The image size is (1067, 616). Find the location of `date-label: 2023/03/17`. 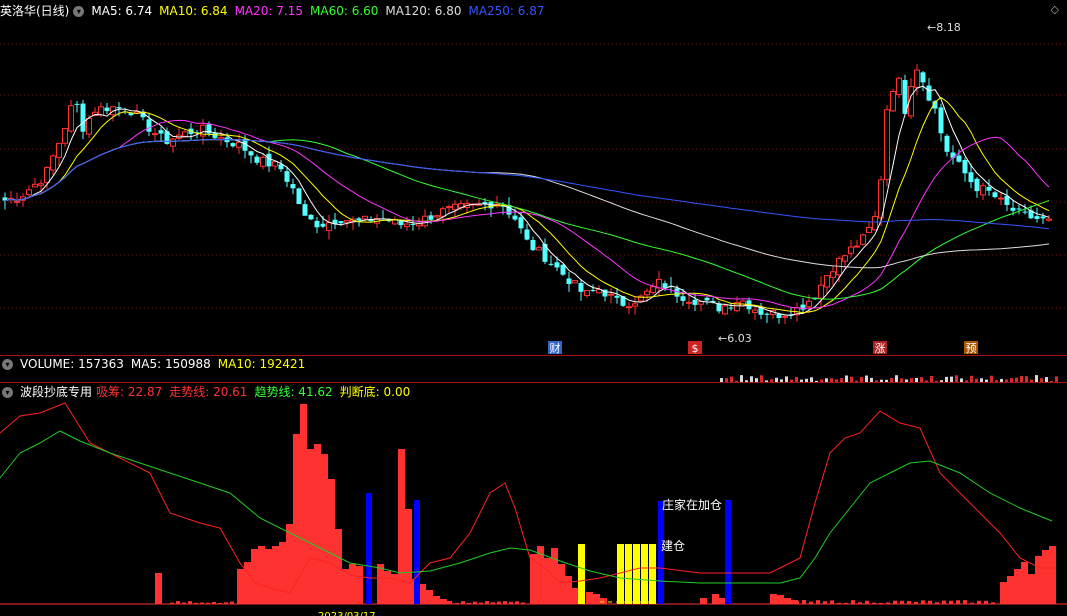

date-label: 2023/03/17 is located at coordinates (347, 613).